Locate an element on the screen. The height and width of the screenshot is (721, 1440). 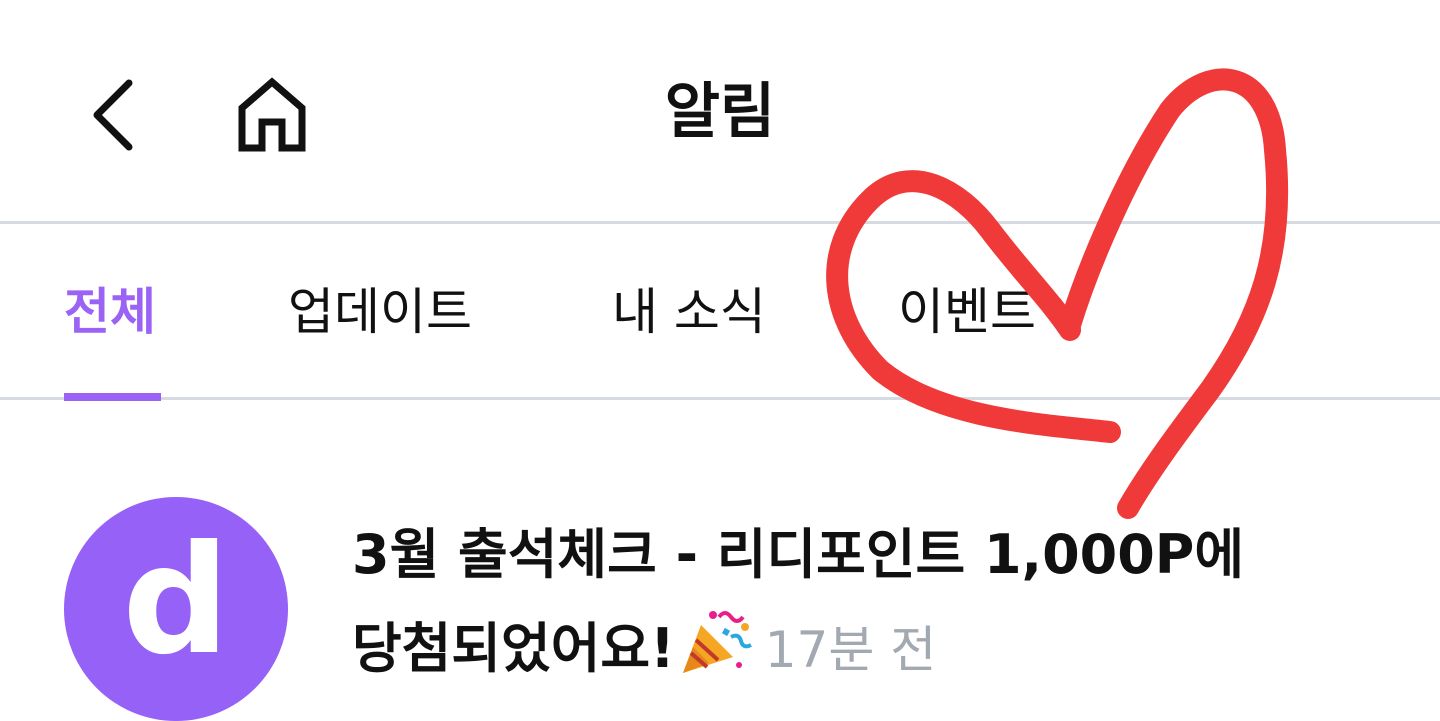
notification-title-line1: 3월 출석체크 - 리디포인트 1,000P에 is located at coordinates (798, 554).